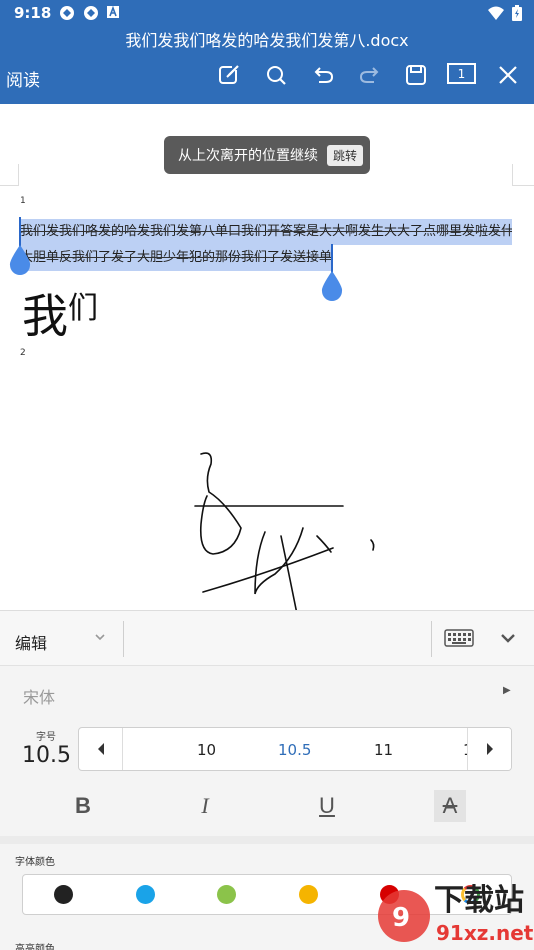 This screenshot has width=534, height=950. What do you see at coordinates (20, 260) in the screenshot?
I see `selection-start-handle` at bounding box center [20, 260].